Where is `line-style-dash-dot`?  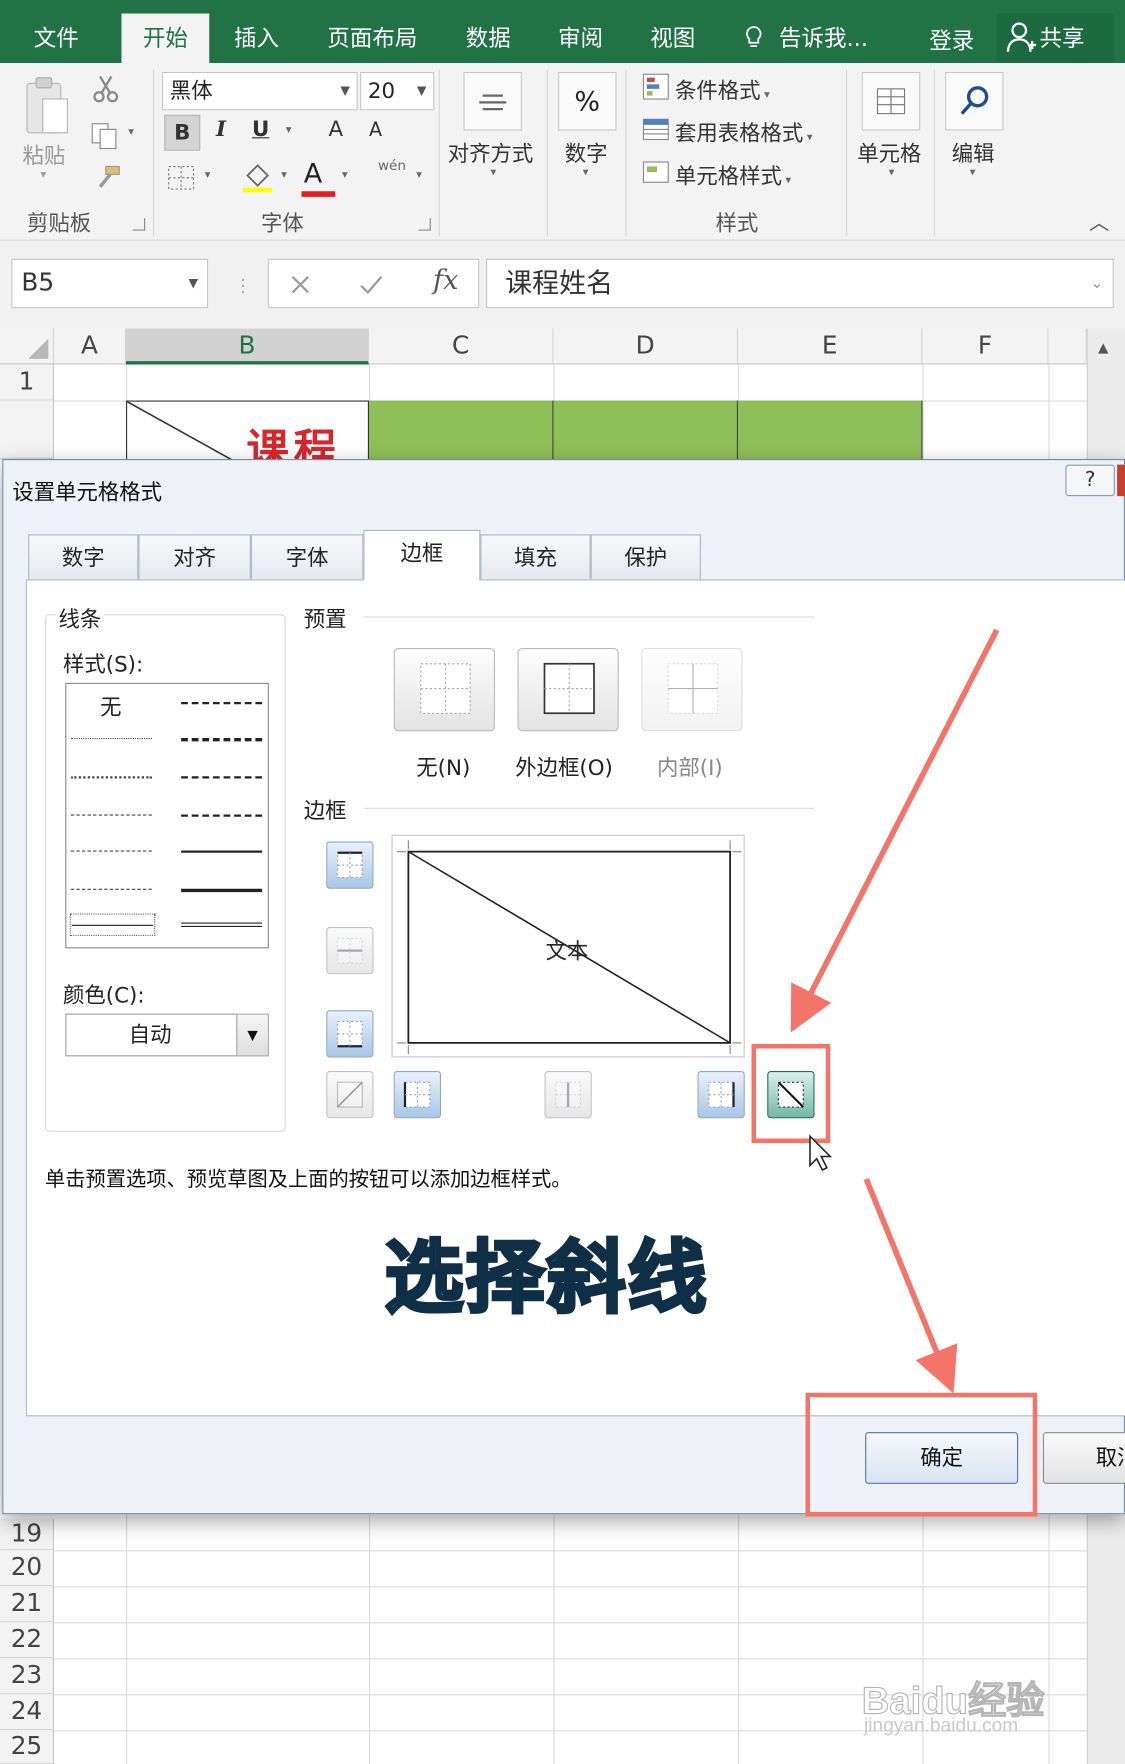 line-style-dash-dot is located at coordinates (111, 851).